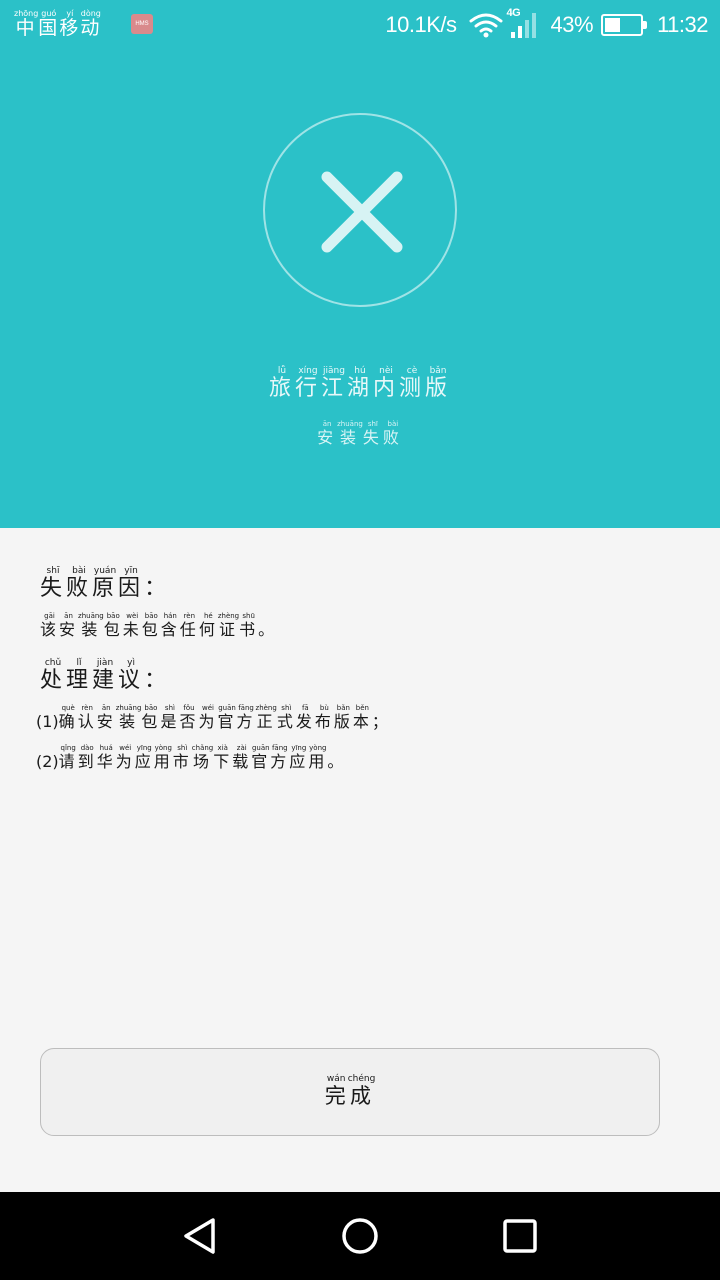 The image size is (720, 1280). Describe the element at coordinates (524, 23) in the screenshot. I see `signal-icon: 4G` at that location.